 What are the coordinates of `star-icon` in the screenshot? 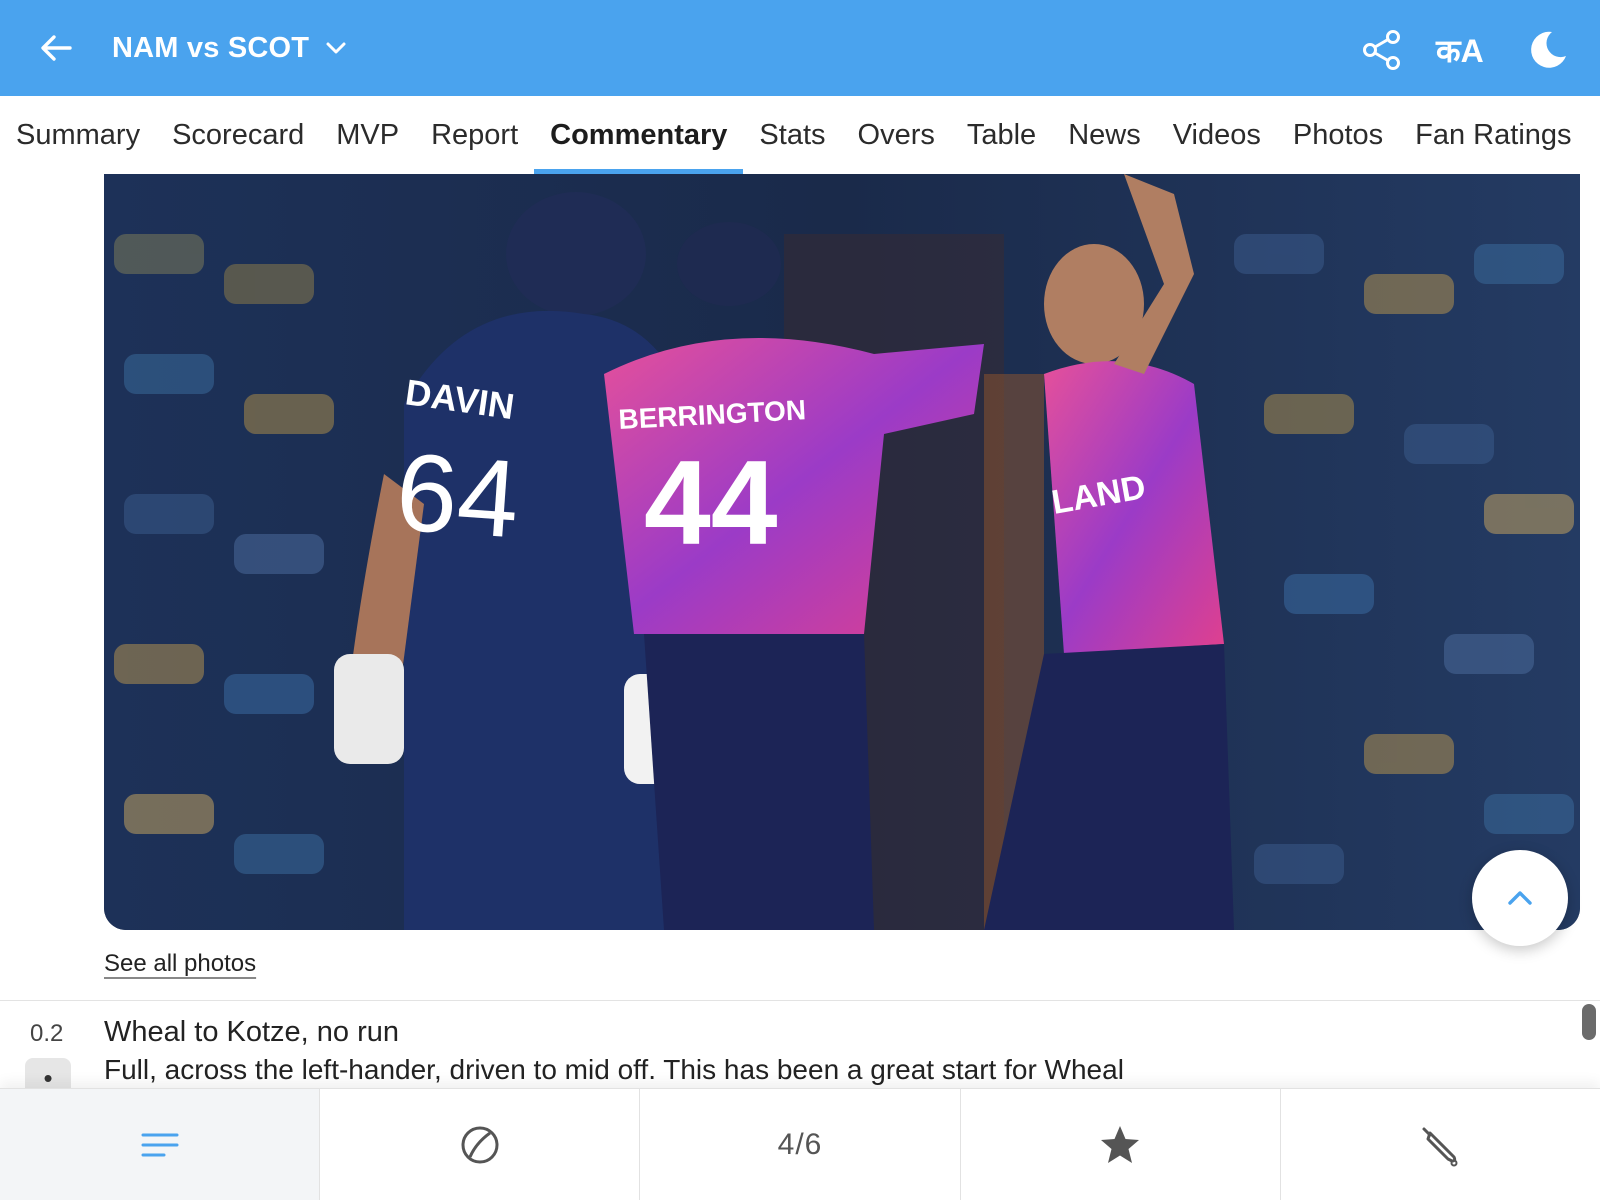 It's located at (1120, 1144).